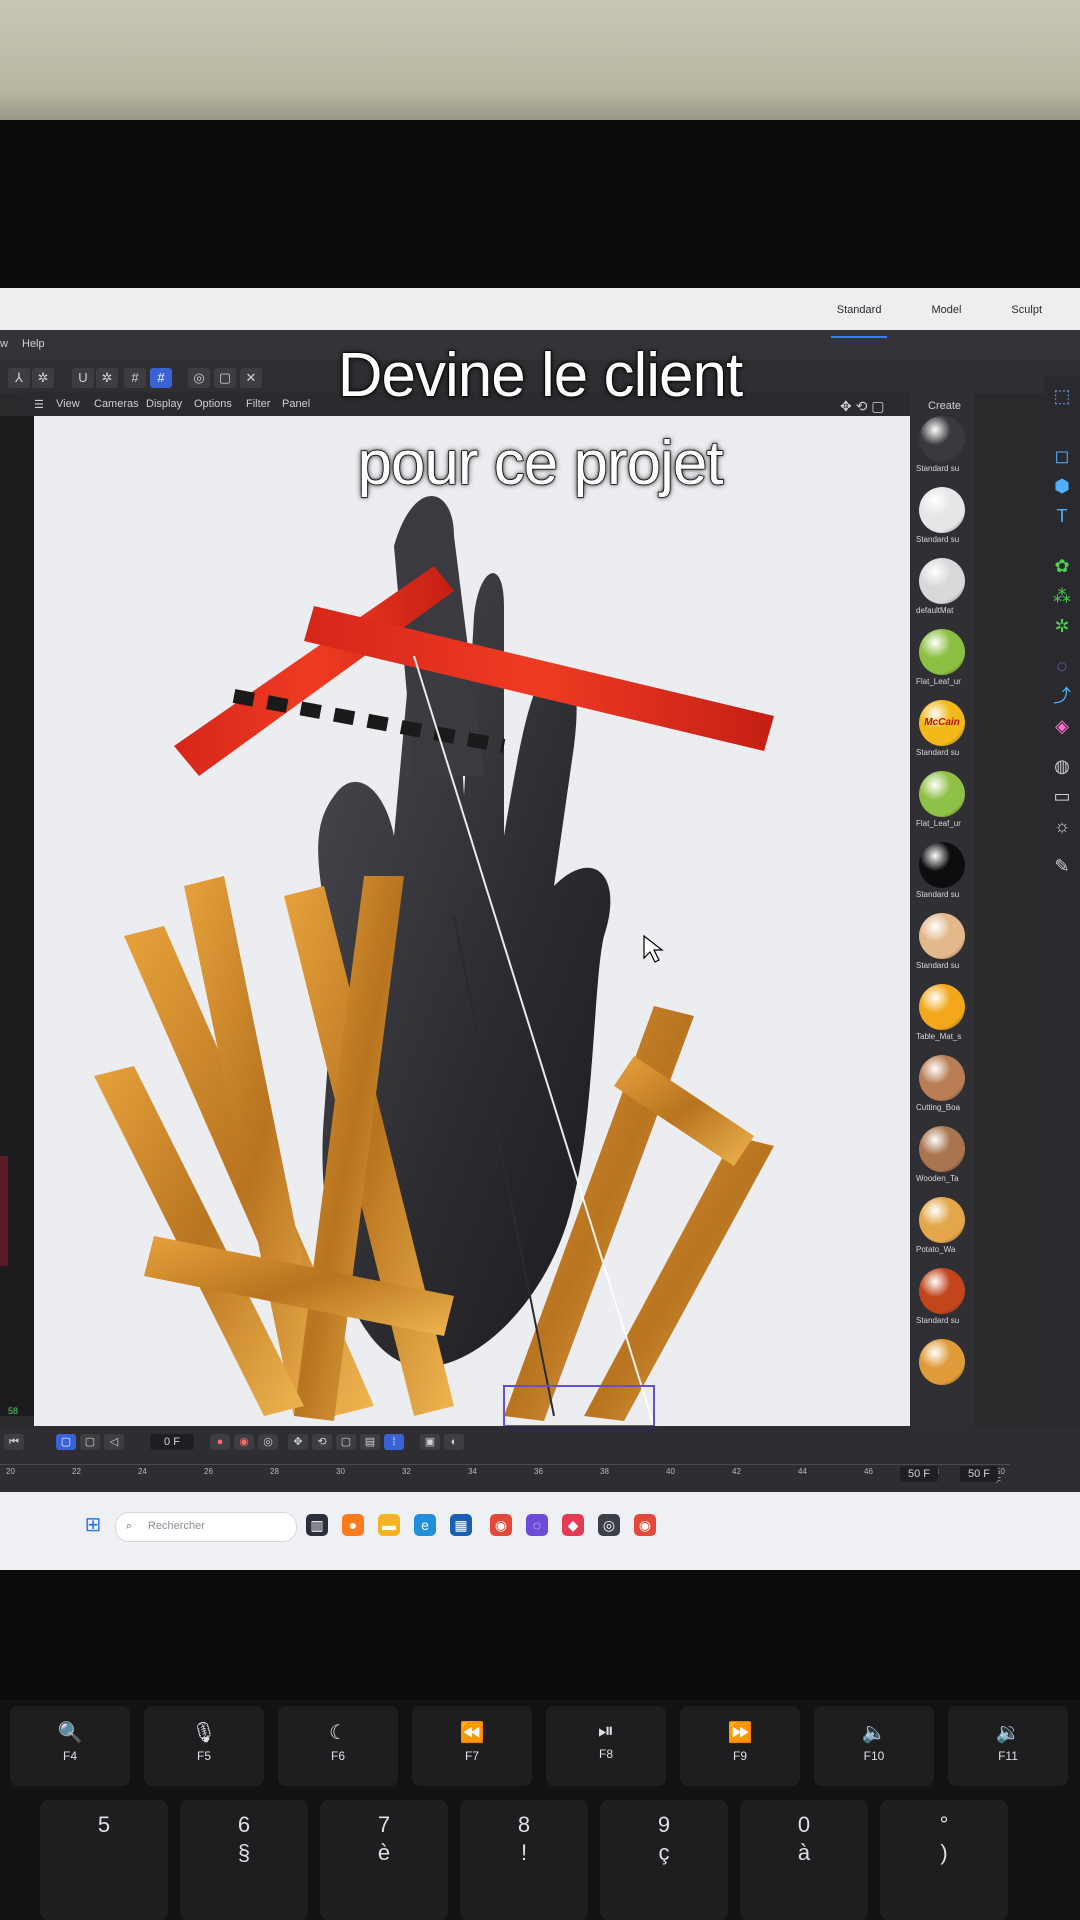 Image resolution: width=1080 pixels, height=1920 pixels. Describe the element at coordinates (979, 1474) in the screenshot. I see `max-frame-field: 50 F` at that location.